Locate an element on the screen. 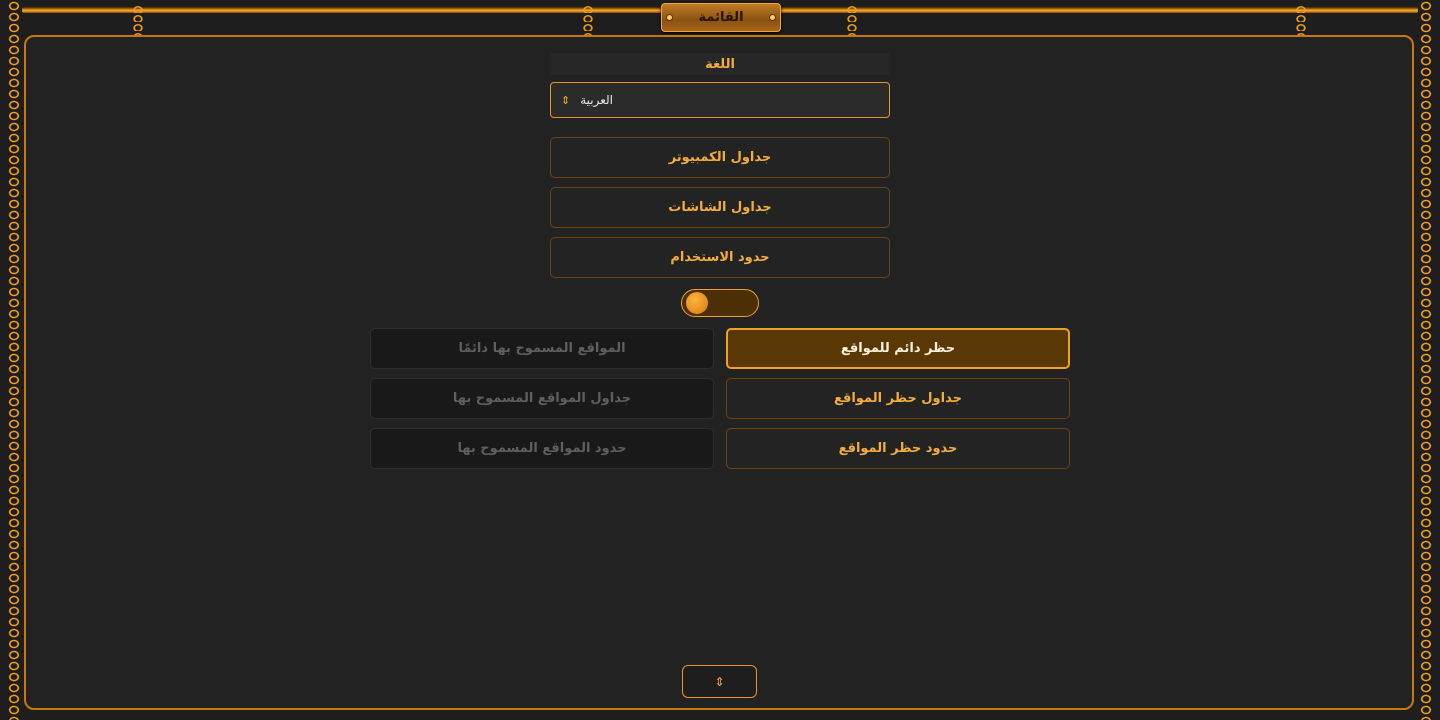 The width and height of the screenshot is (1440, 720). always-allowed-sites-button: المواقع المسموح بها دائمًا is located at coordinates (542, 348).